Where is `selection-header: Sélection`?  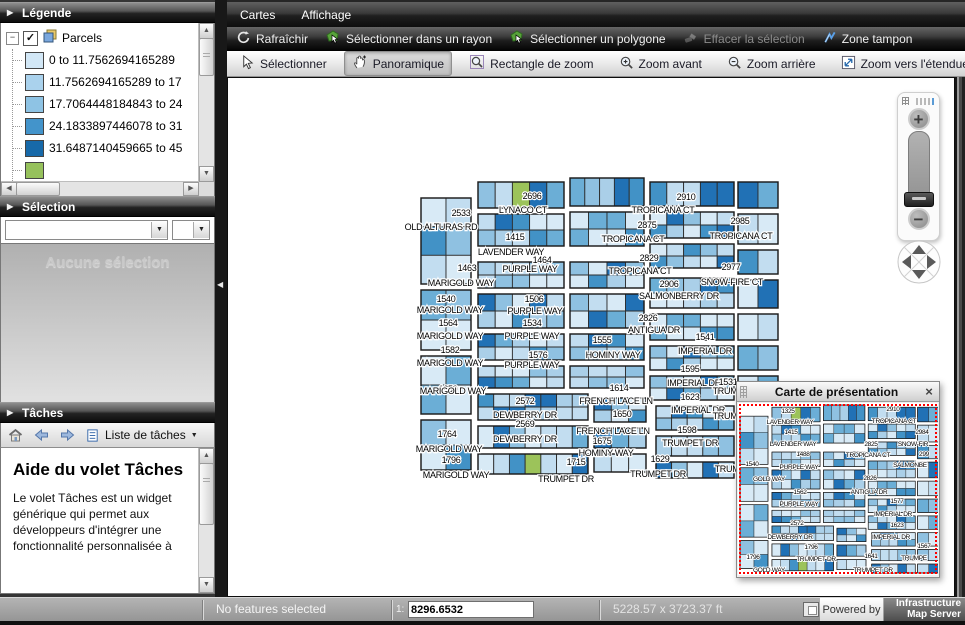
selection-header: Sélection is located at coordinates (107, 206).